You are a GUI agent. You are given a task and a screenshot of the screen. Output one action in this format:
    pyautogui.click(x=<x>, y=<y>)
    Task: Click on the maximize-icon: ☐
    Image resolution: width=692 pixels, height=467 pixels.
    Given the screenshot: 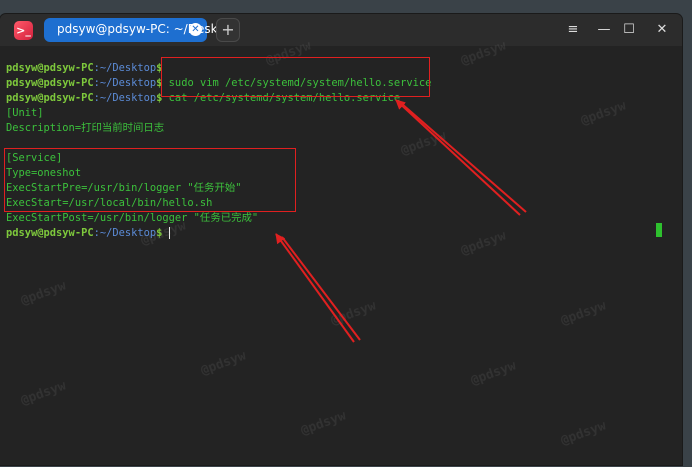 What is the action you would take?
    pyautogui.click(x=629, y=30)
    